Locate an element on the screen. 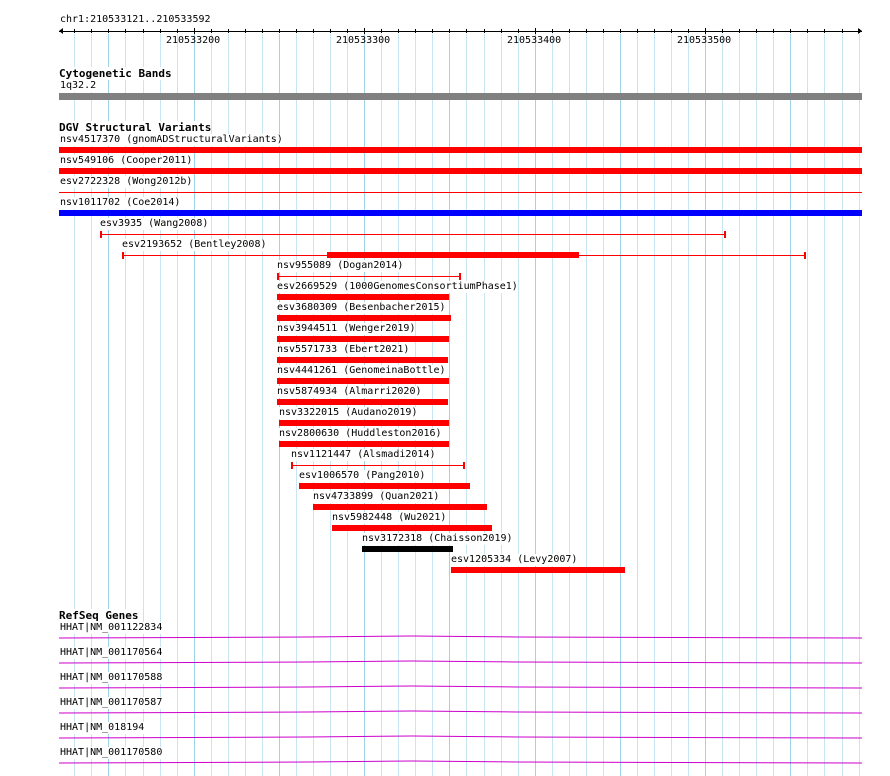 This screenshot has height=776, width=890. dgv-feature-label: nsv4441261 (GenomeinaBottle) is located at coordinates (361, 371).